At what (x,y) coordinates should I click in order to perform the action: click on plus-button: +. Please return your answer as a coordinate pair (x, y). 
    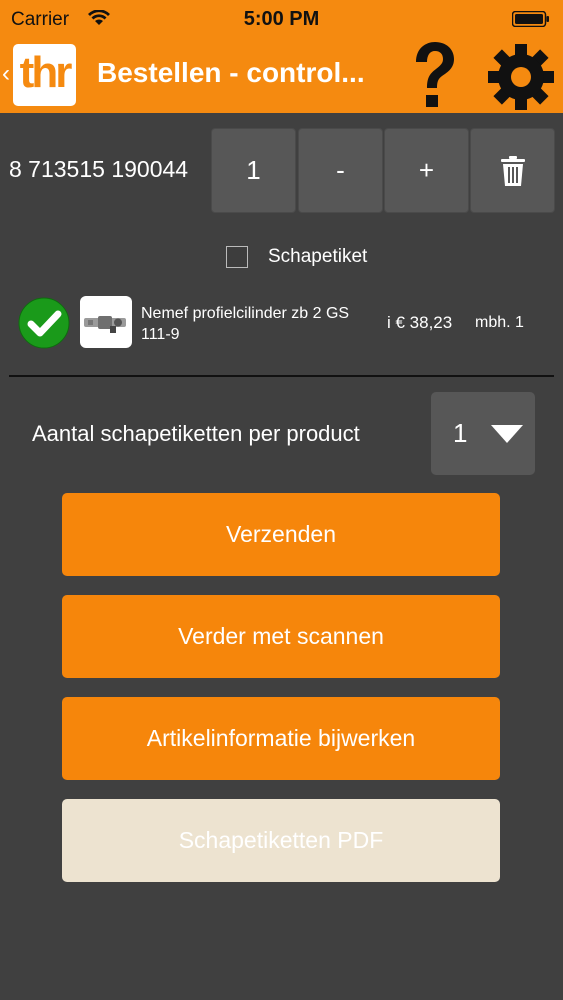
    Looking at the image, I should click on (426, 170).